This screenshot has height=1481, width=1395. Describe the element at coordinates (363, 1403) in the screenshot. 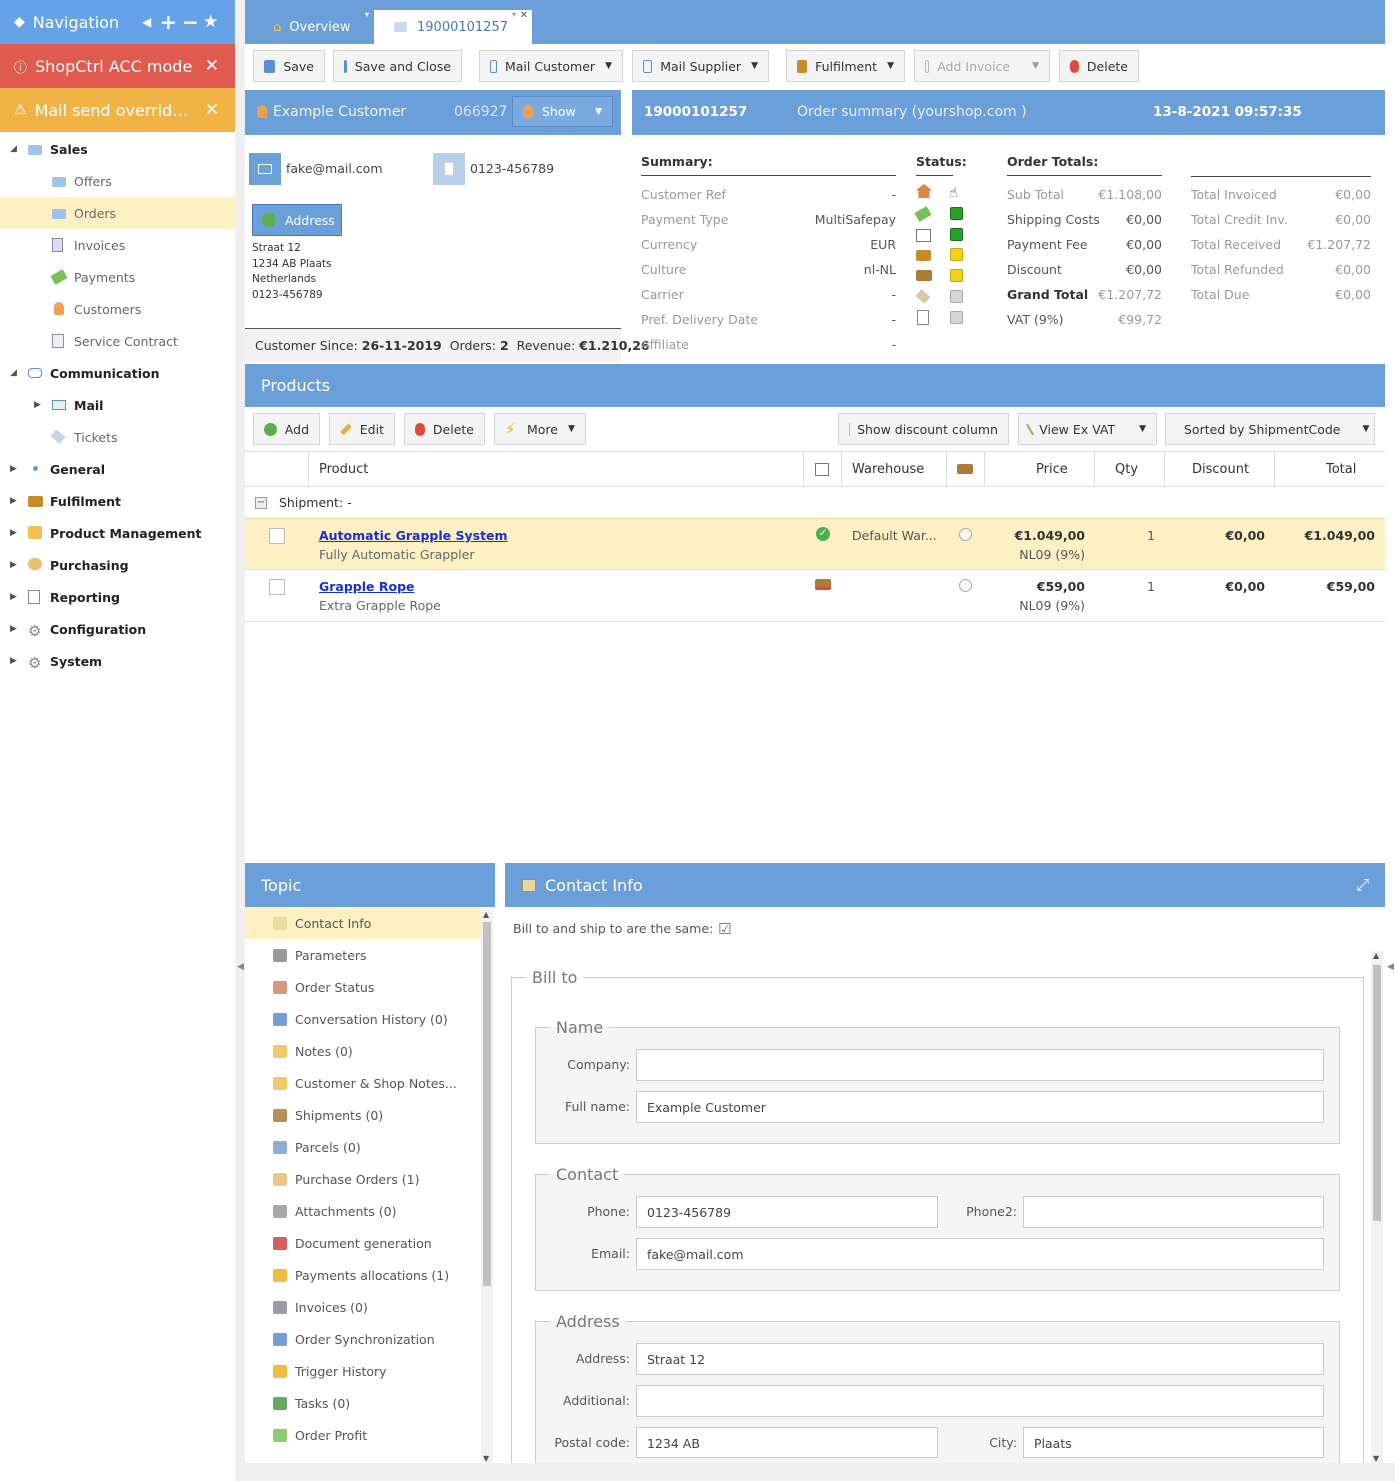

I see `topic-item: Tasks (0)` at that location.